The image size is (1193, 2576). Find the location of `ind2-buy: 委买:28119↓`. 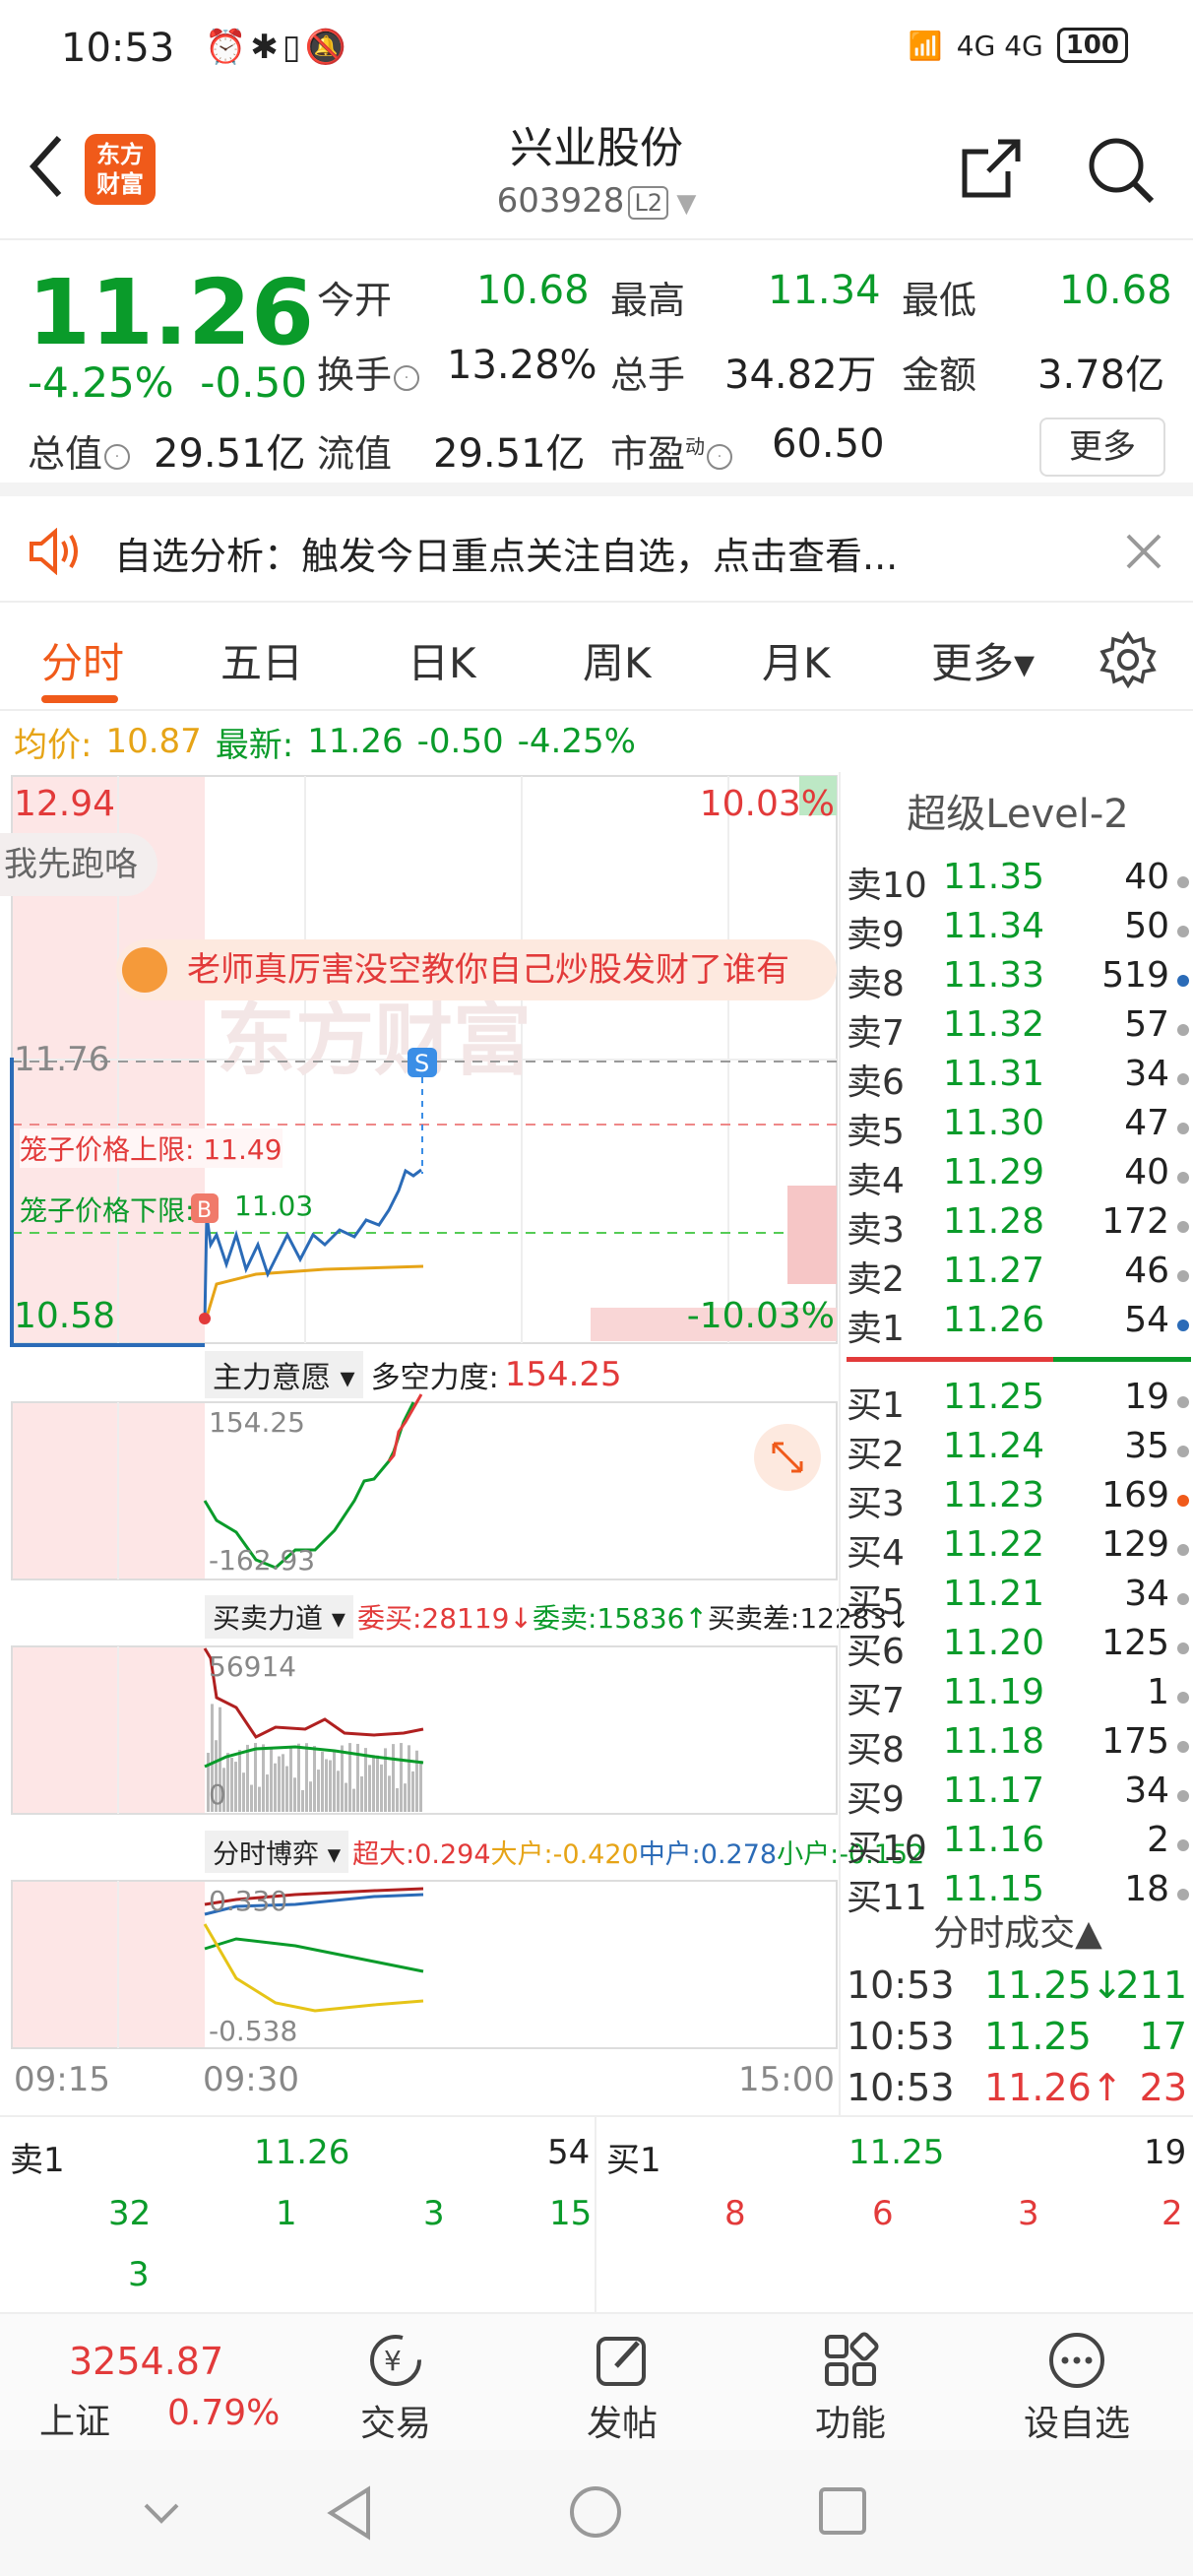

ind2-buy: 委买:28119↓ is located at coordinates (444, 1618).